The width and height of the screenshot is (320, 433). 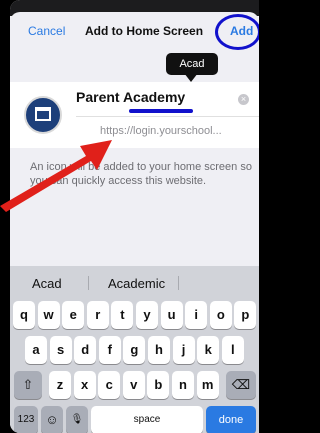 What do you see at coordinates (73, 315) in the screenshot?
I see `key-e: e` at bounding box center [73, 315].